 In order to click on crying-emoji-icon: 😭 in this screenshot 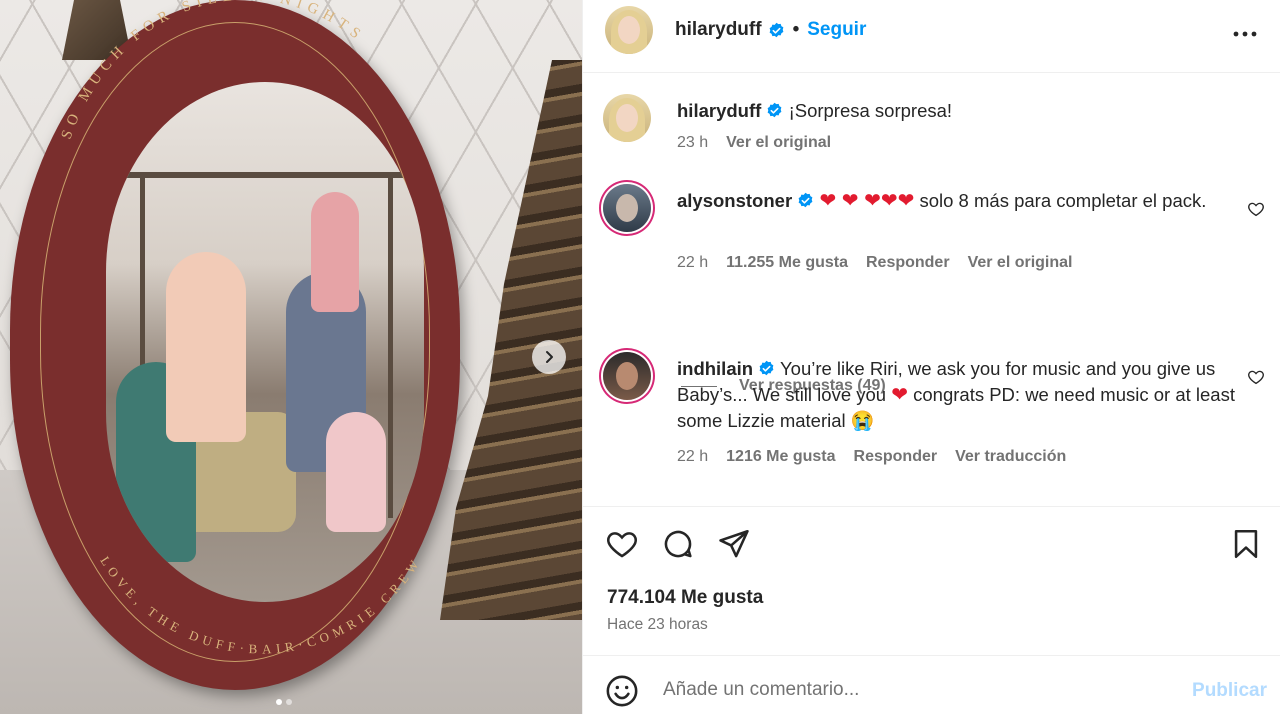, I will do `click(862, 421)`.